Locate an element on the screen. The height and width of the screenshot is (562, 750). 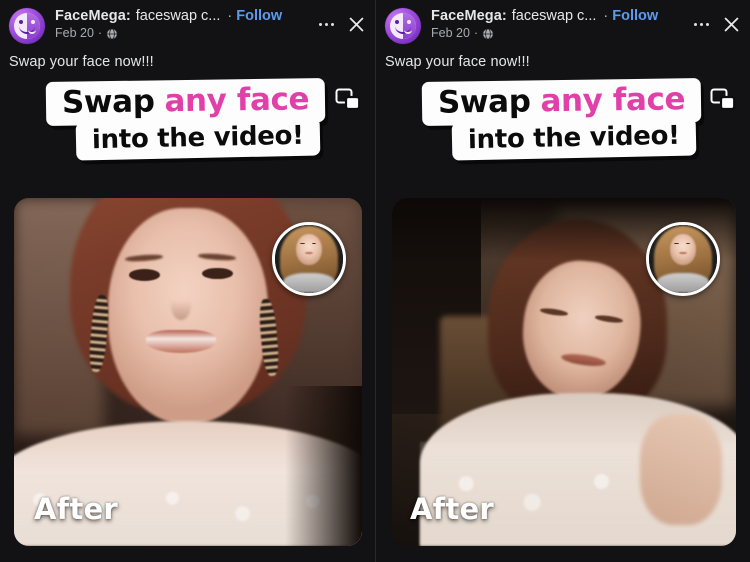
scene-vignette is located at coordinates (323, 465).